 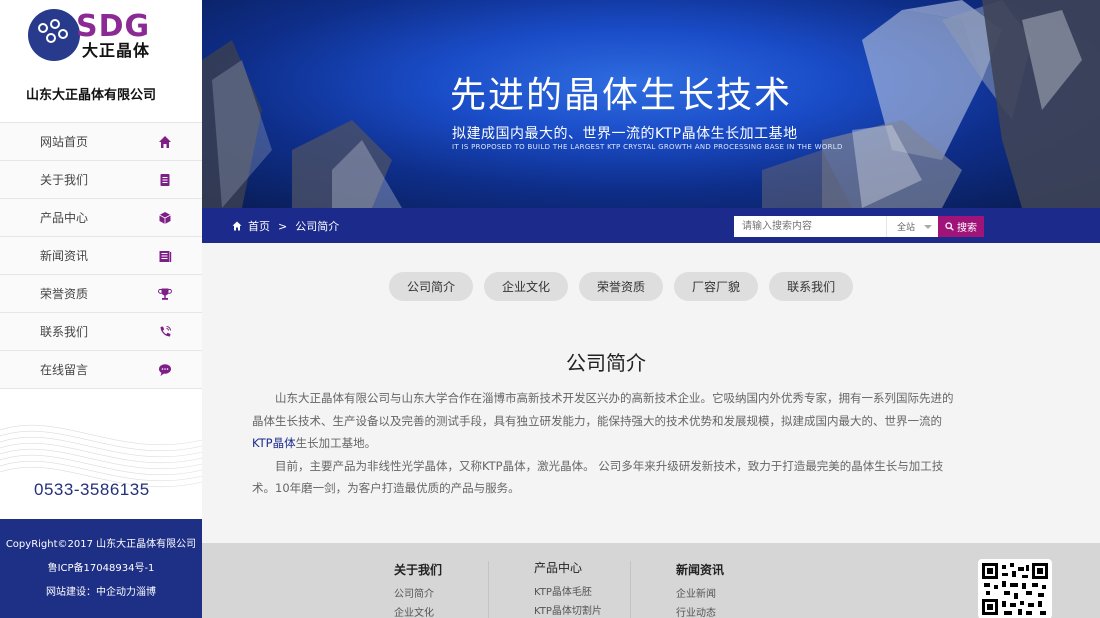 What do you see at coordinates (165, 370) in the screenshot?
I see `chat-icon` at bounding box center [165, 370].